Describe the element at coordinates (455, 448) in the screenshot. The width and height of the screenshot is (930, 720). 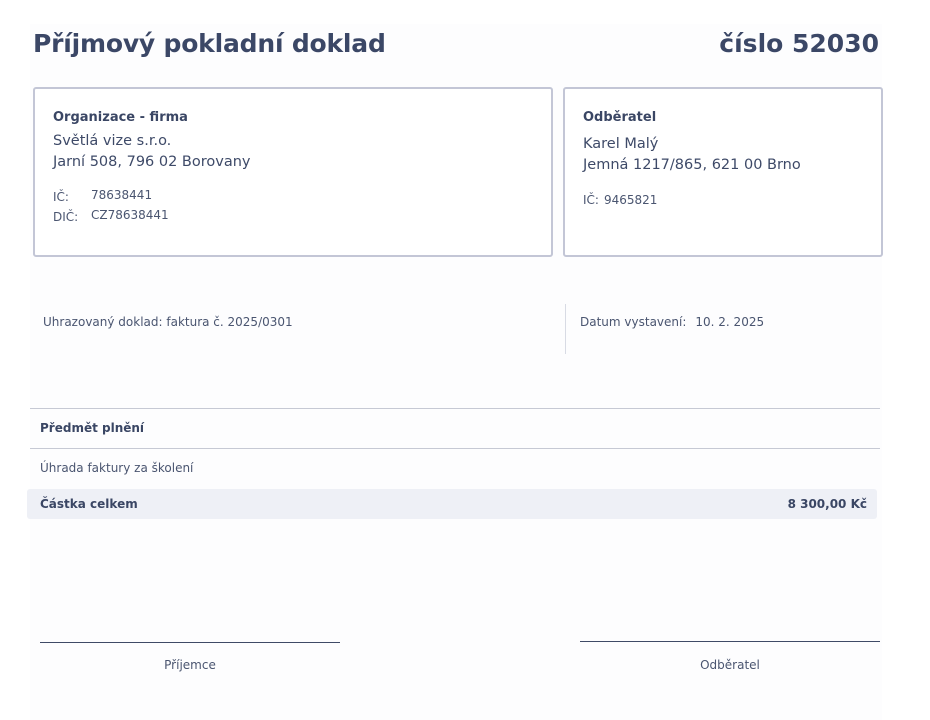
I see `subject-divider` at that location.